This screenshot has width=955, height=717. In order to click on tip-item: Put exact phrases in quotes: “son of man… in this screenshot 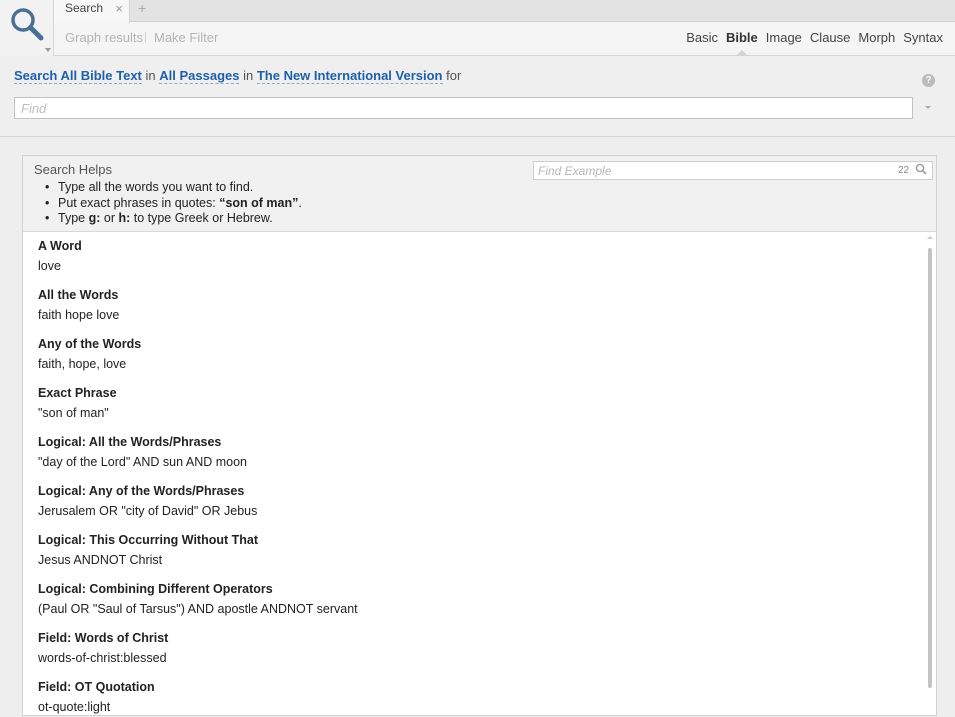, I will do `click(173, 204)`.